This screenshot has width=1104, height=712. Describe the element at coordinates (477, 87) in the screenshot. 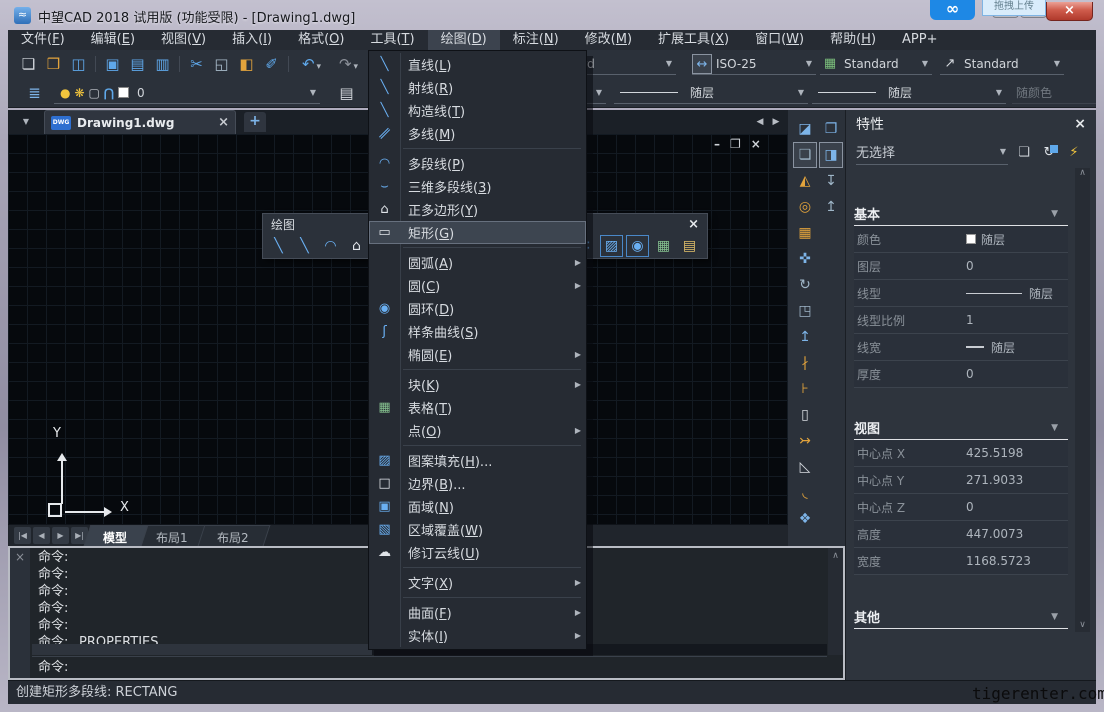

I see `menu-item: ╲ 射线(R)` at that location.